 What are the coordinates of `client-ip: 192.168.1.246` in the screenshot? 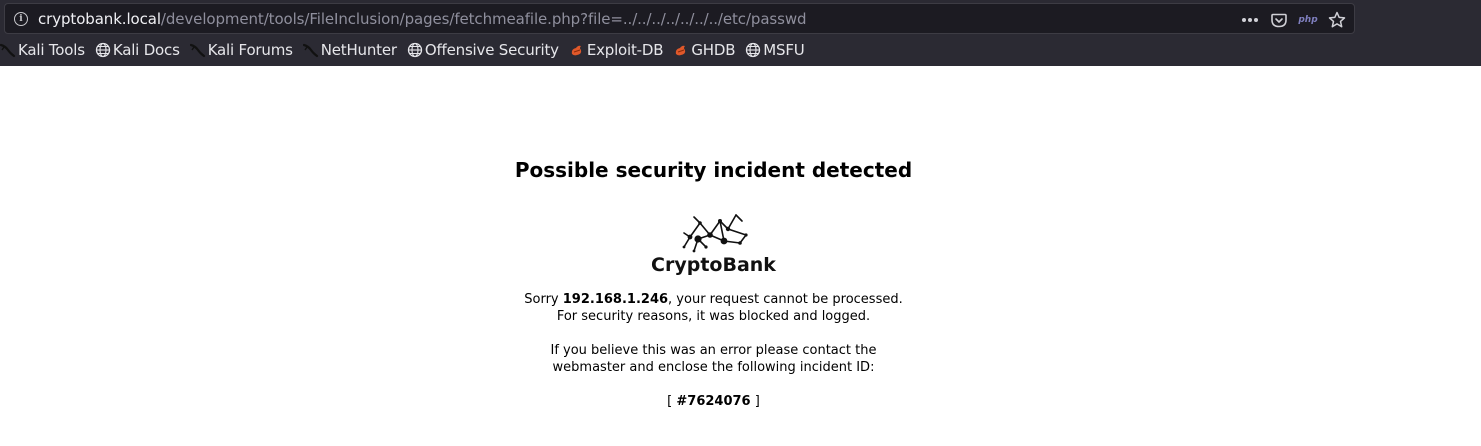 It's located at (615, 299).